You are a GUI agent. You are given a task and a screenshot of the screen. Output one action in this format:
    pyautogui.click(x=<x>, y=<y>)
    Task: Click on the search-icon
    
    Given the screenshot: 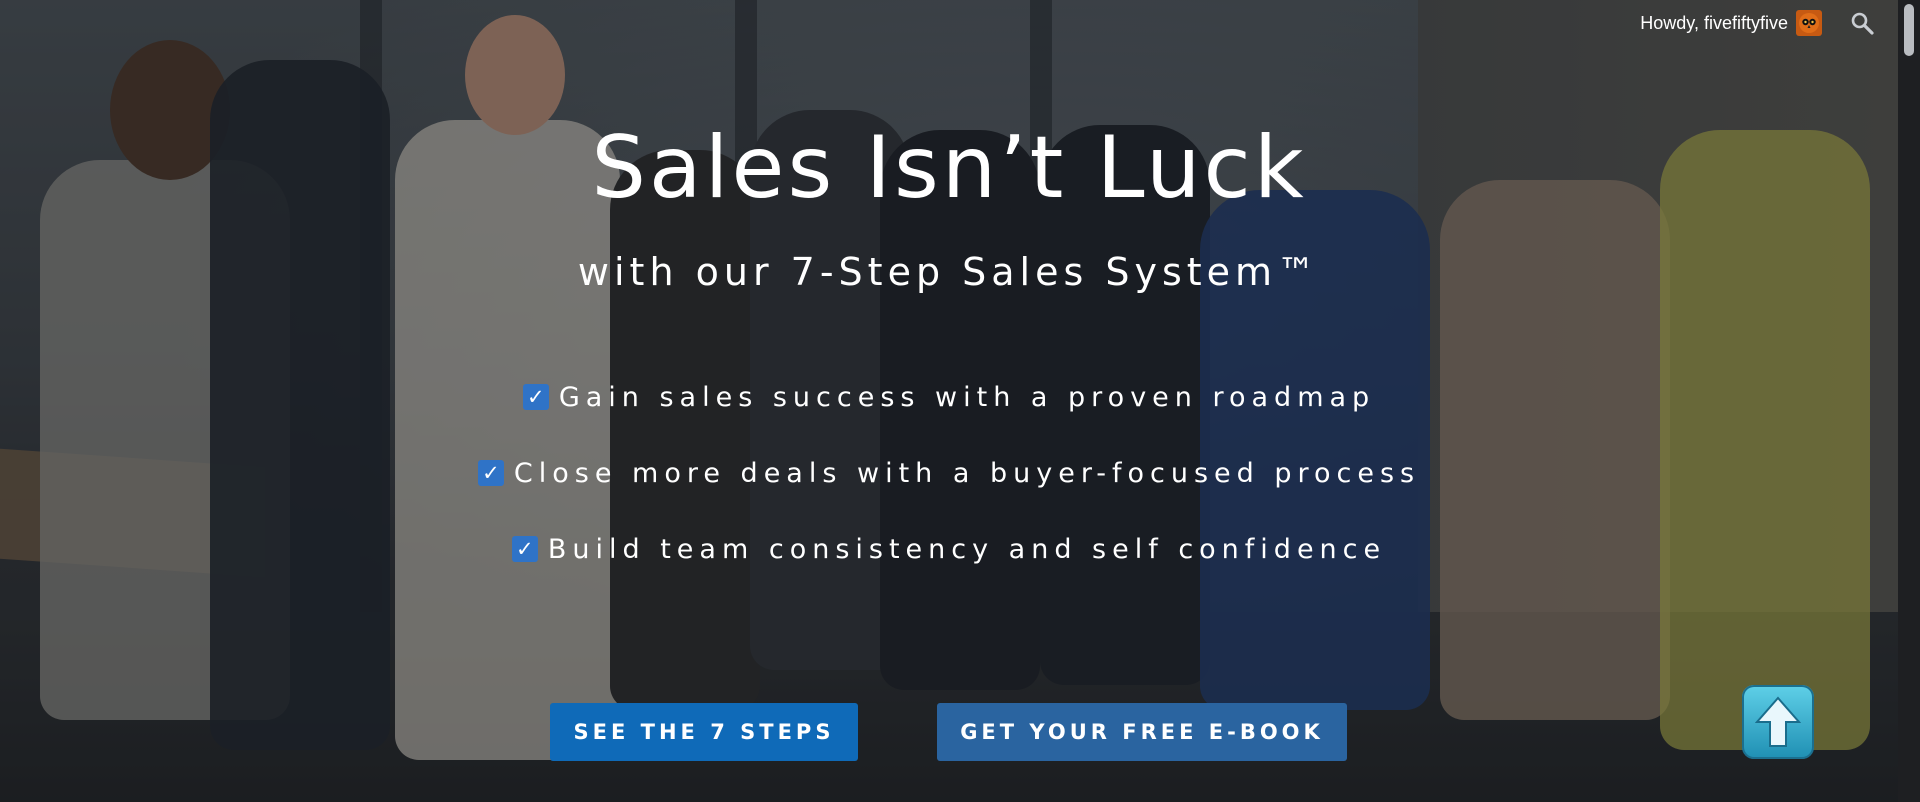 What is the action you would take?
    pyautogui.click(x=1862, y=23)
    